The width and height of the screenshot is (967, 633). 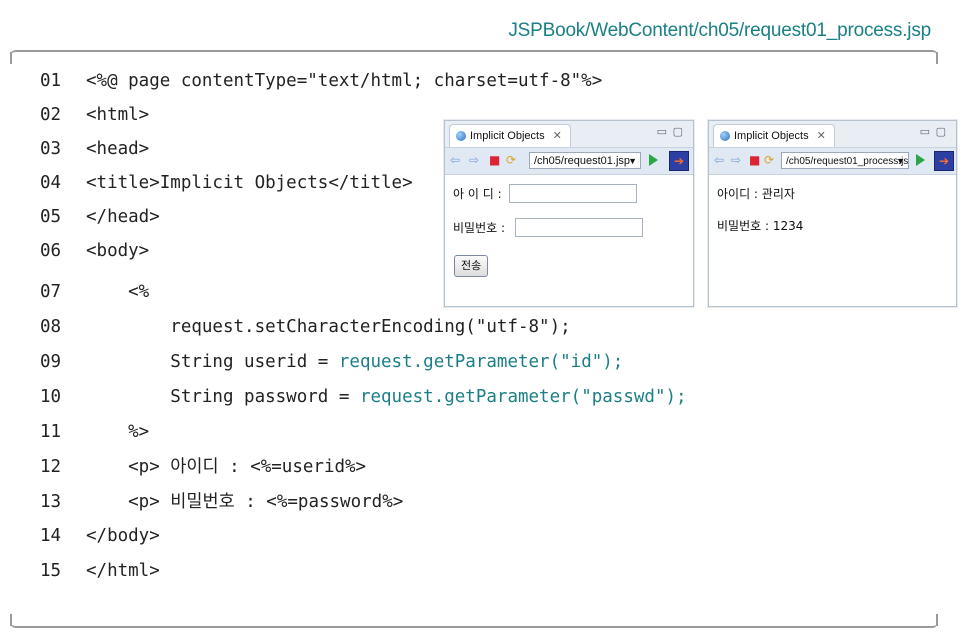 I want to click on password-label: 비밀번호 :, so click(x=479, y=228).